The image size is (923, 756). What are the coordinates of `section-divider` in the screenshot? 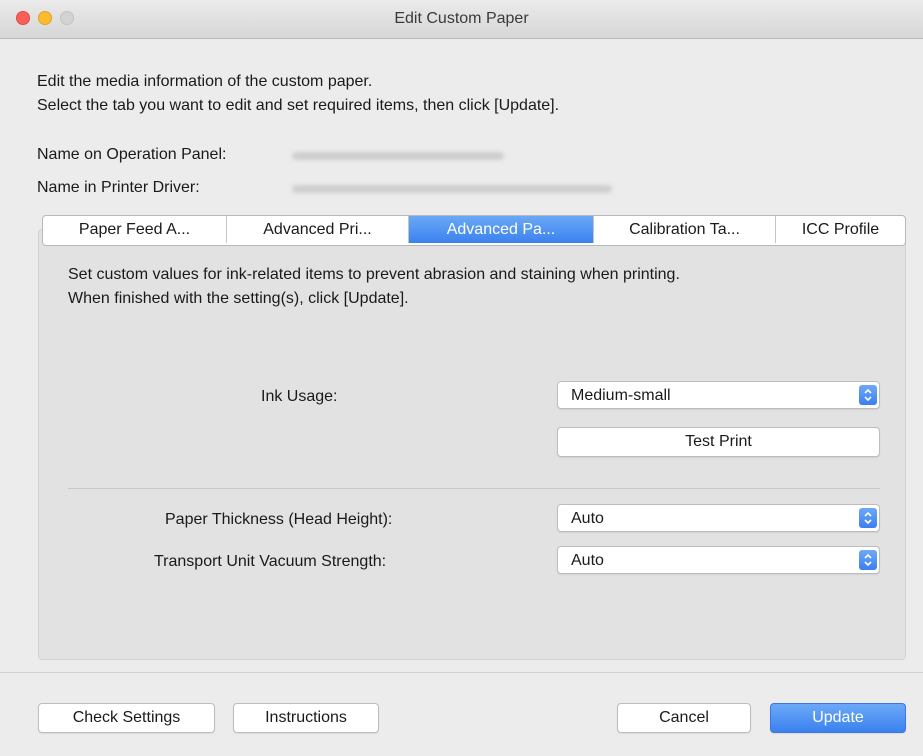 It's located at (474, 488).